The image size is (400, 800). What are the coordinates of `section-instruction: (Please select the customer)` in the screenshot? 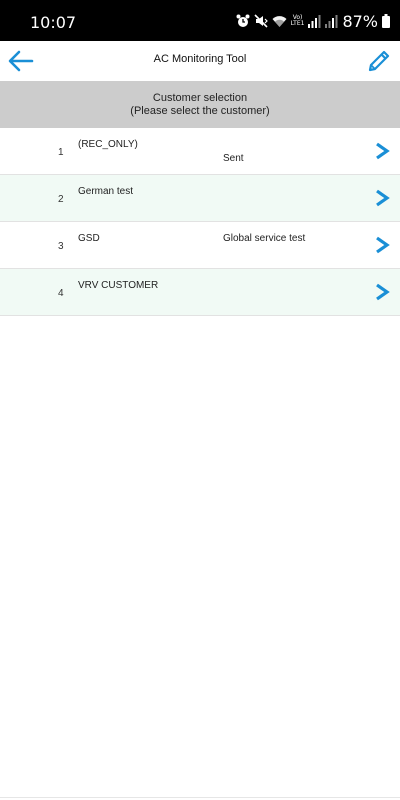 It's located at (200, 111).